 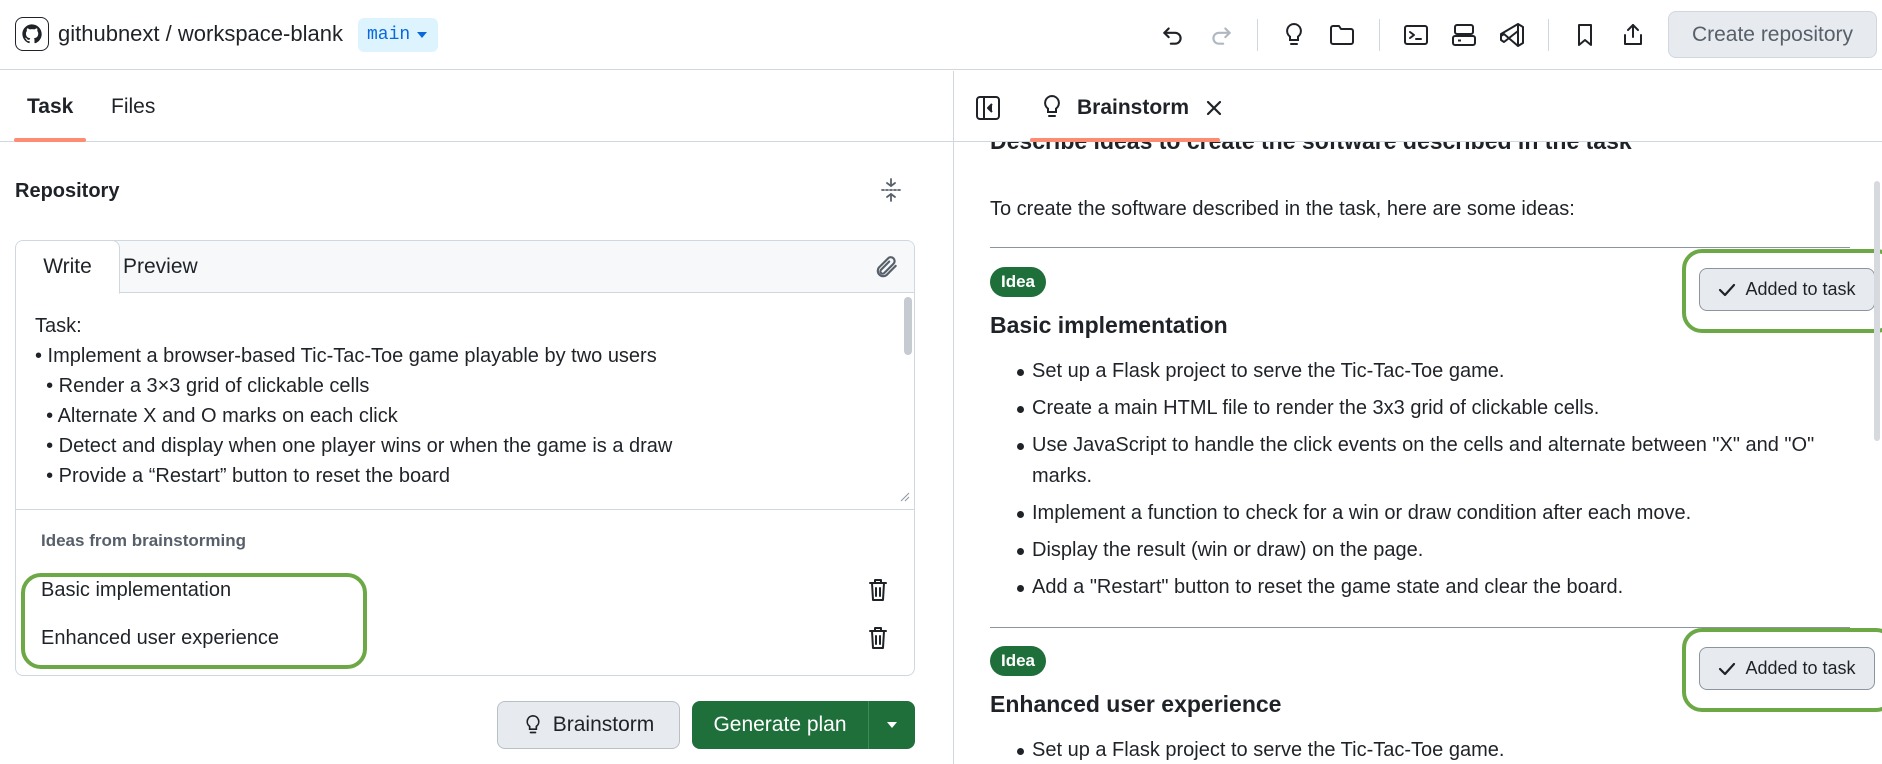 I want to click on textarea-scrollbar, so click(x=908, y=326).